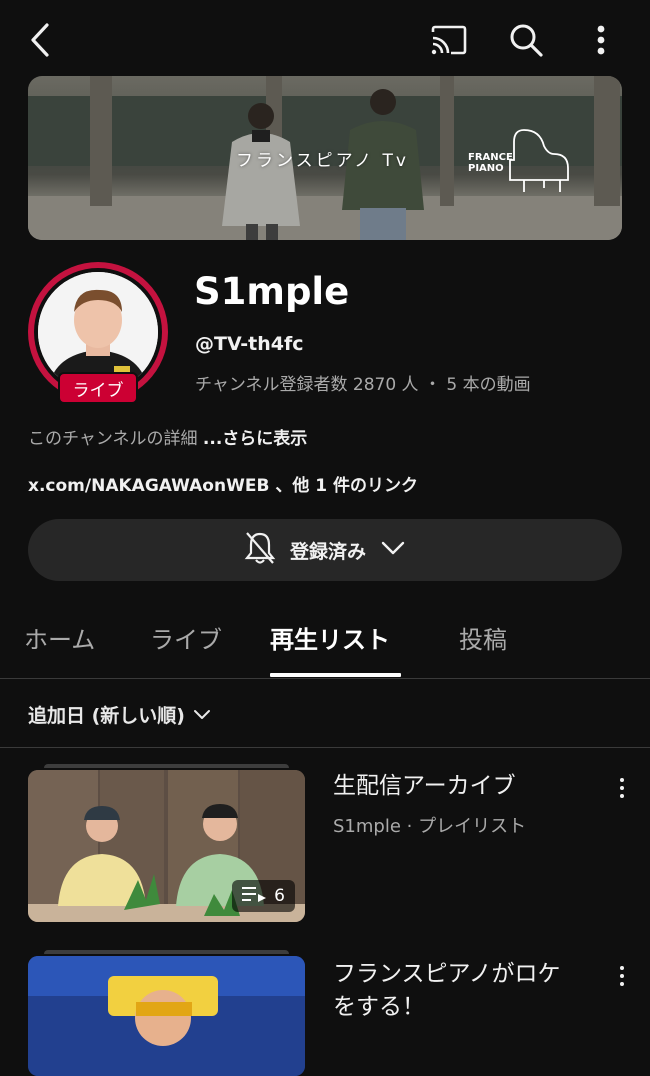  I want to click on tab-home: ホーム, so click(59, 637).